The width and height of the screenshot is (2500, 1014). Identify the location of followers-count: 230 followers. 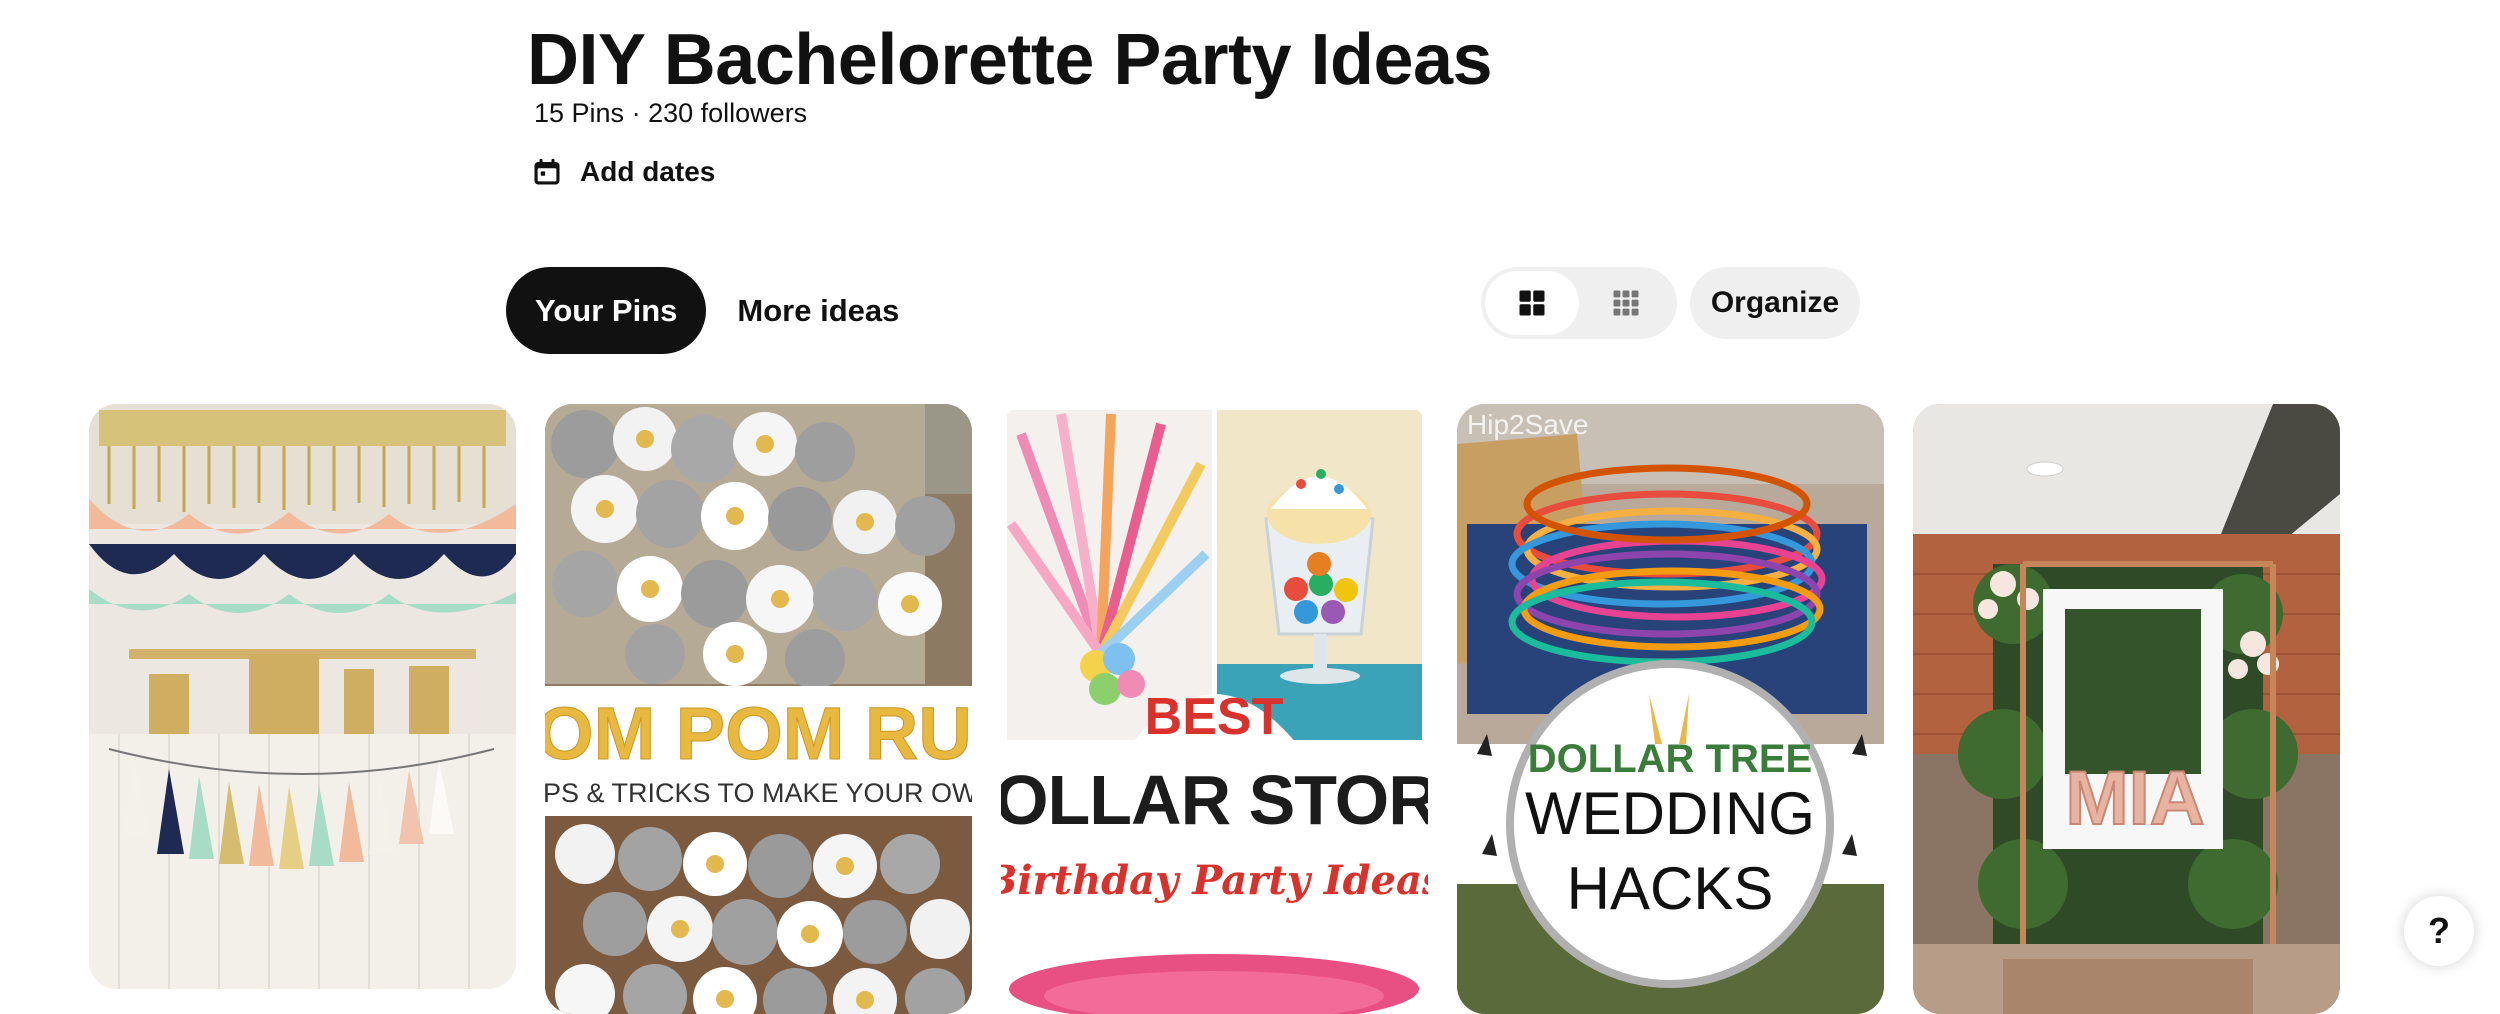
(727, 113).